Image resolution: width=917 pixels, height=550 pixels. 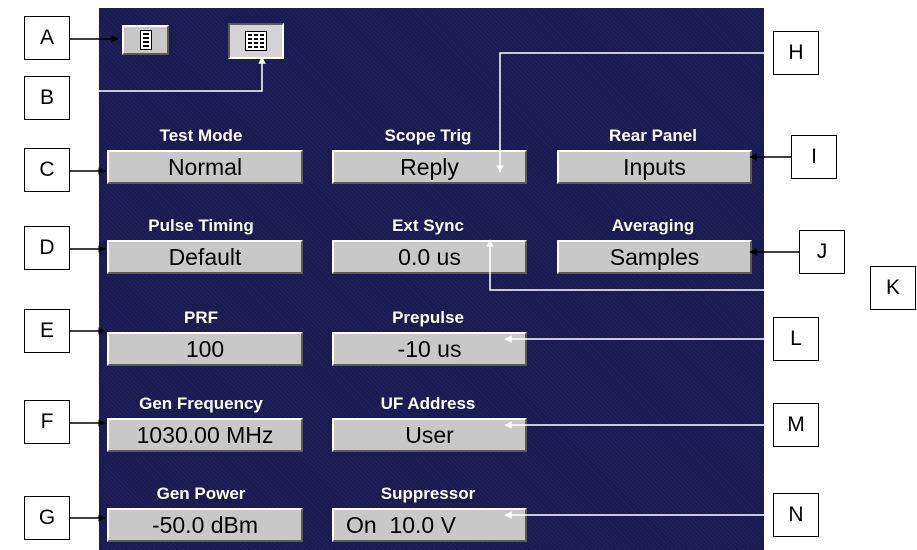 What do you see at coordinates (822, 252) in the screenshot?
I see `callout-j: J` at bounding box center [822, 252].